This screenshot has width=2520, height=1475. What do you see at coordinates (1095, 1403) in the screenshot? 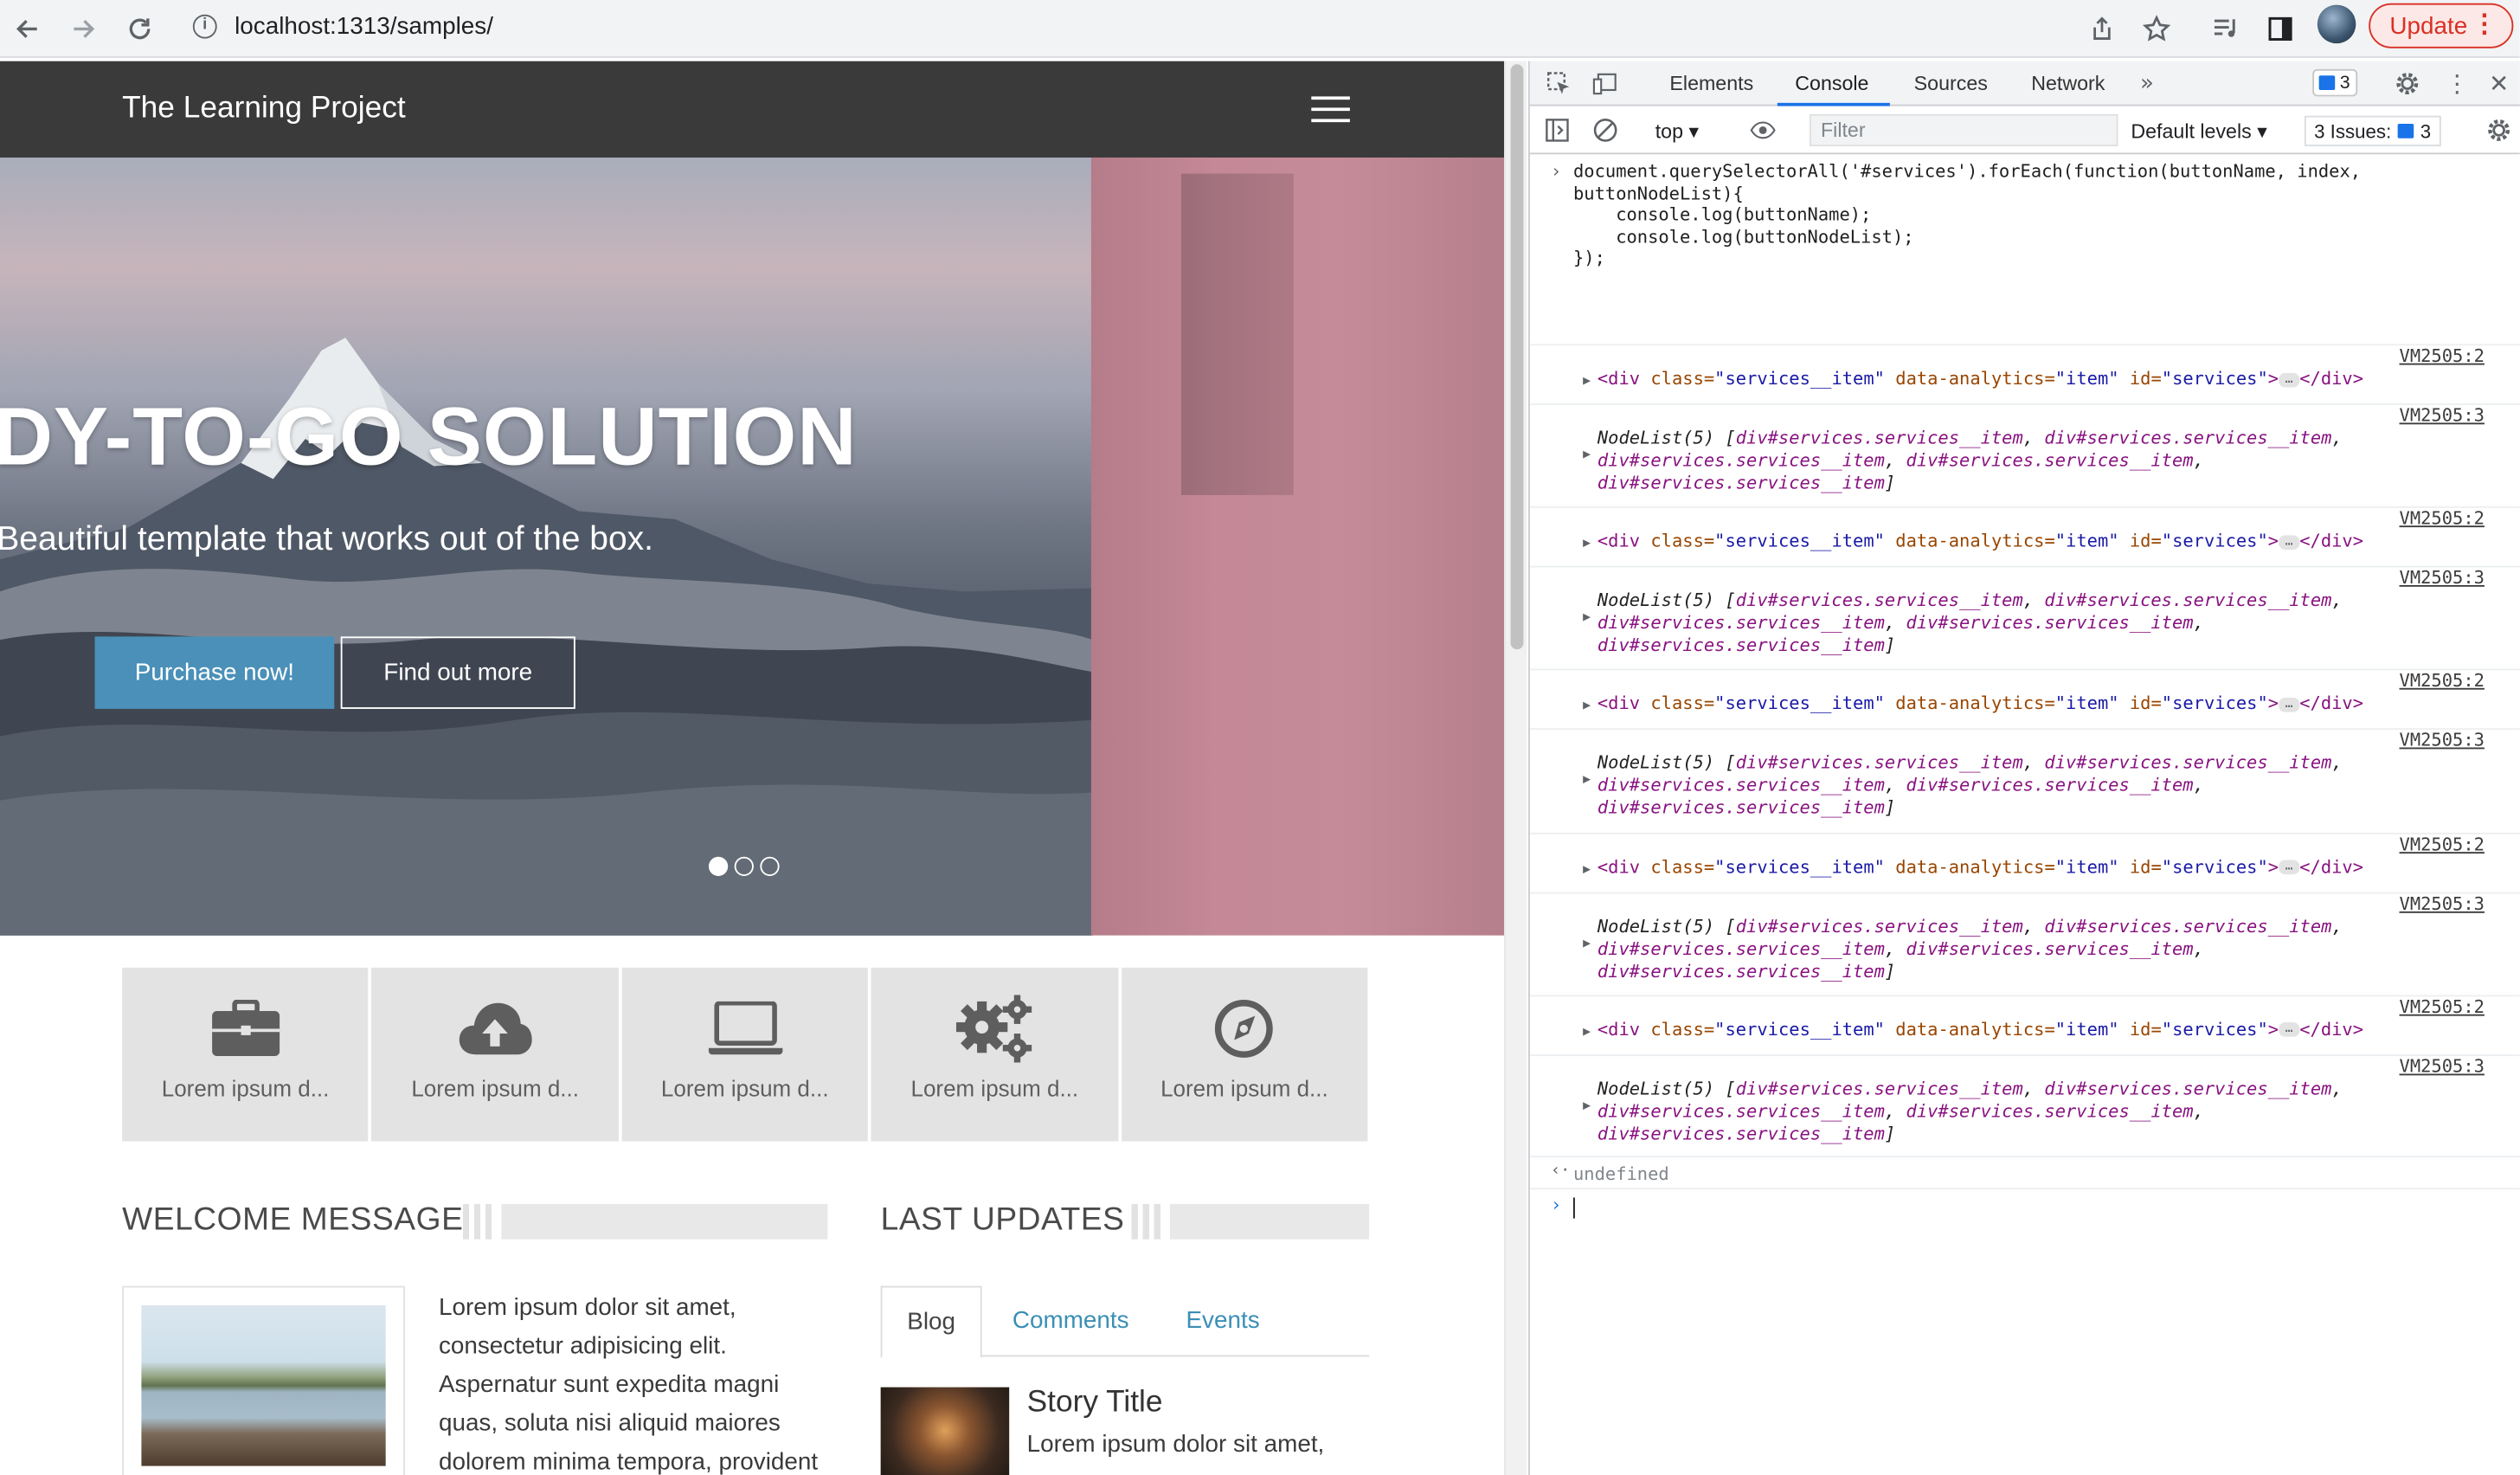
I see `story-title: Story Title` at bounding box center [1095, 1403].